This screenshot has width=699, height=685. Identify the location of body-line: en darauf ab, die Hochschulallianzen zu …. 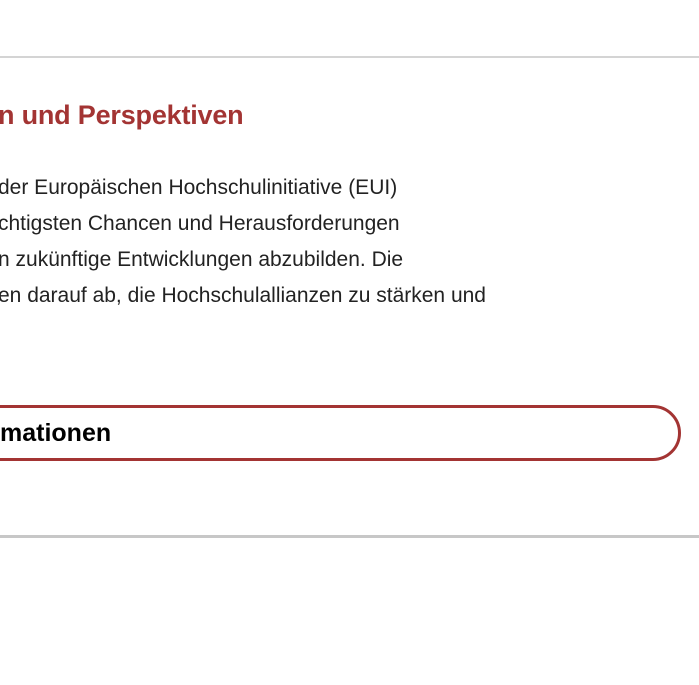
(243, 295).